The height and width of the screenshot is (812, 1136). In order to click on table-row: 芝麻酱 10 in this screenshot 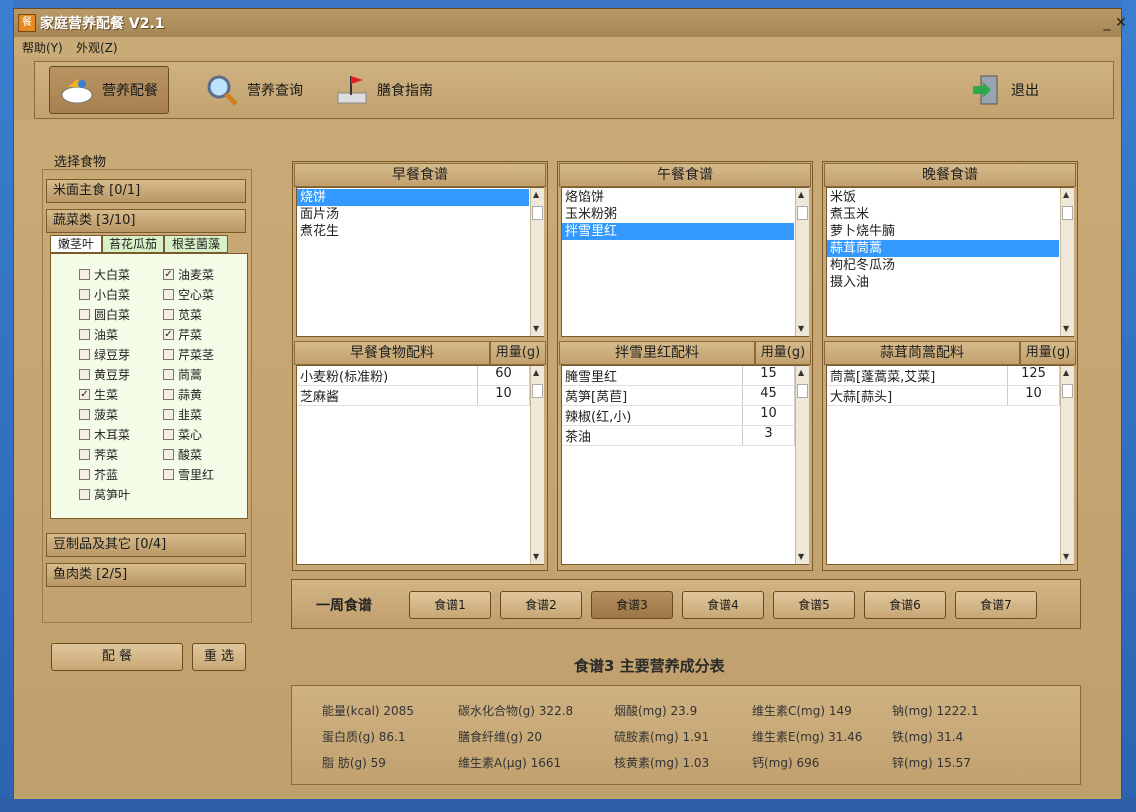, I will do `click(413, 396)`.